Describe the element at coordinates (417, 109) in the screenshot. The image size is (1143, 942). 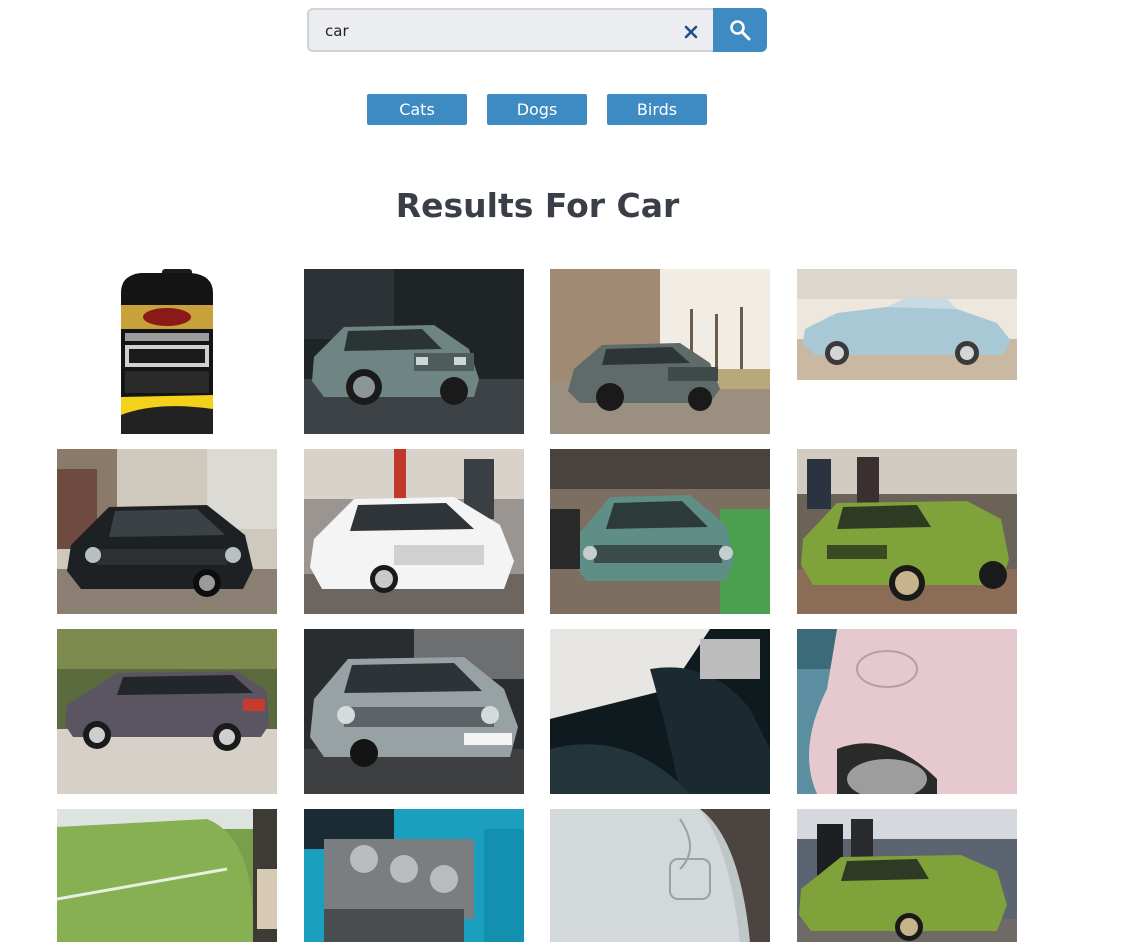
I see `category-button-cats: Cats` at that location.